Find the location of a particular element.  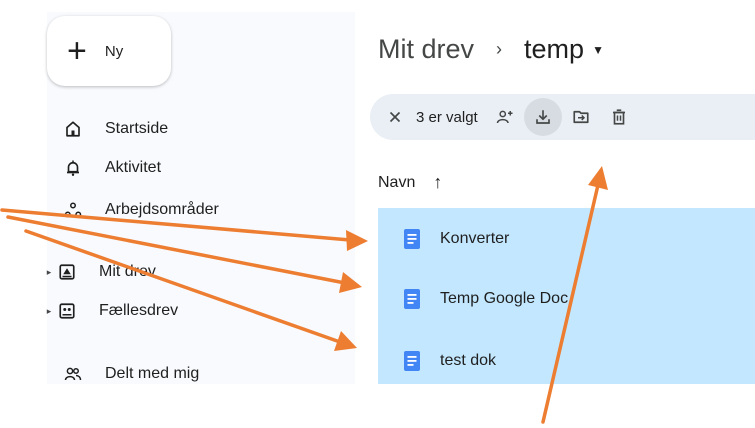

download-icon is located at coordinates (542, 117).